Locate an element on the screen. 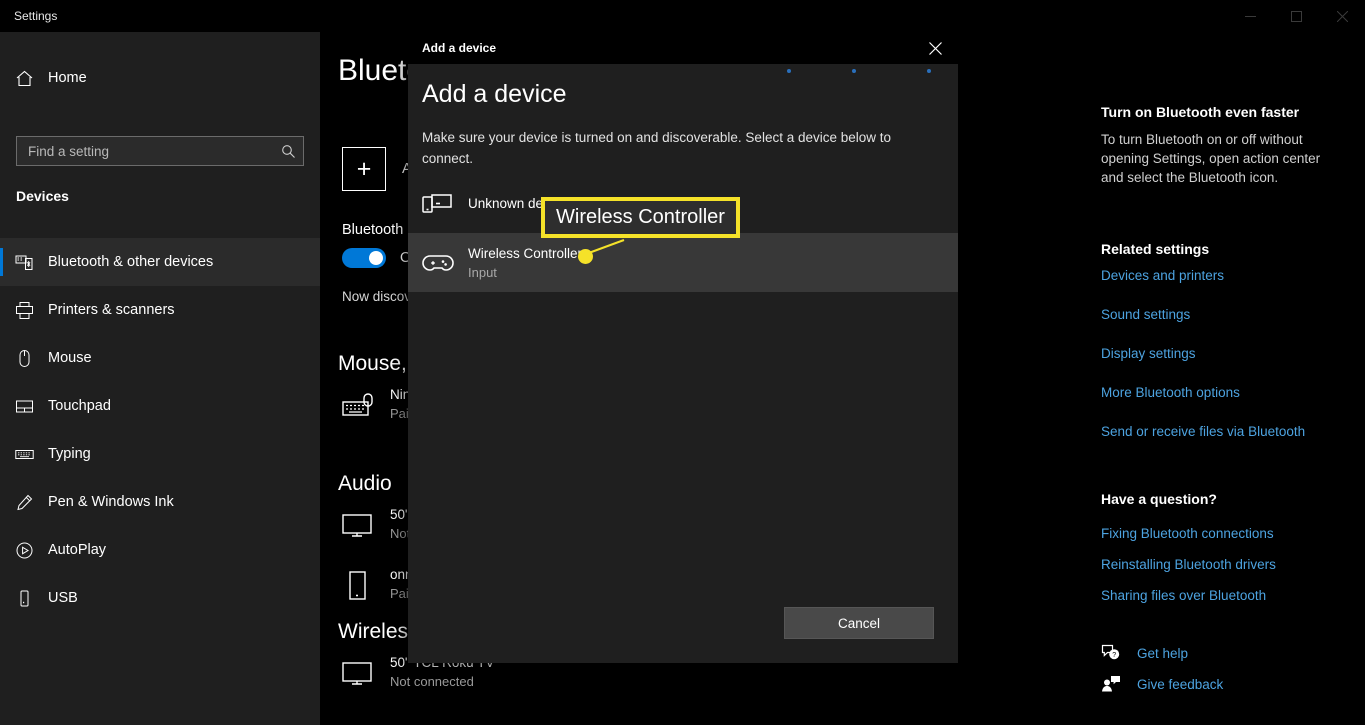 The width and height of the screenshot is (1365, 725). keyboard-mouse-icon is located at coordinates (366, 406).